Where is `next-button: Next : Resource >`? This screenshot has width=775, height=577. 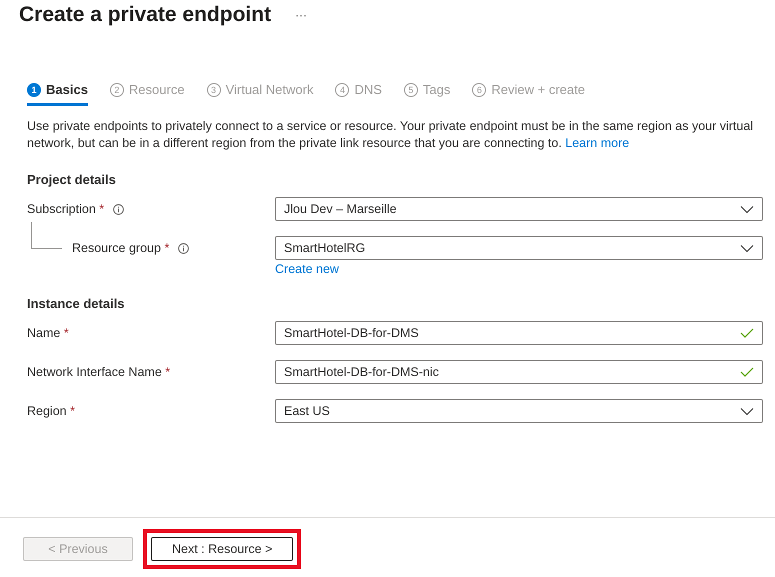
next-button: Next : Resource > is located at coordinates (222, 549).